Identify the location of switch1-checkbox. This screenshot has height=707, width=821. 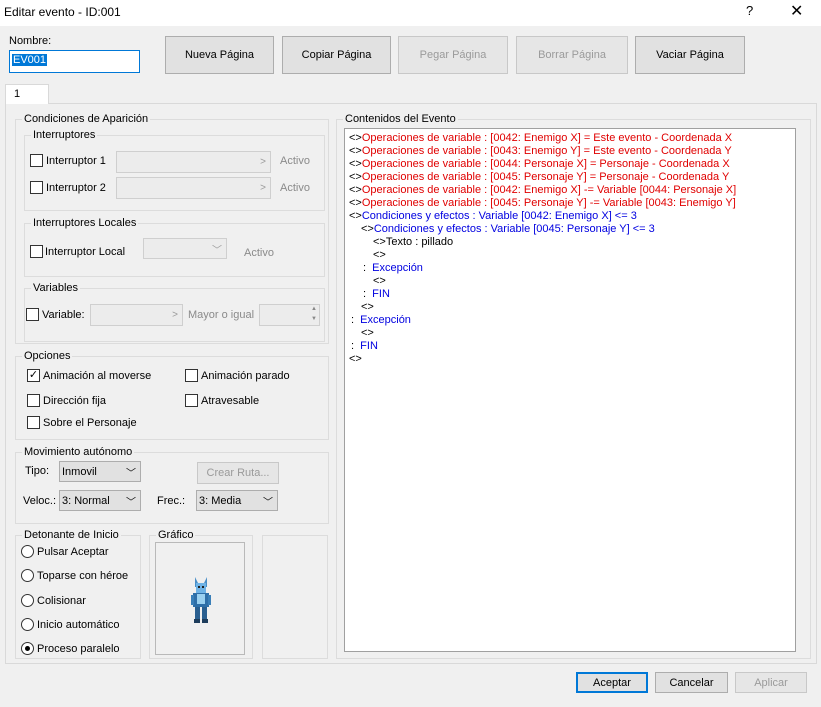
(36, 160).